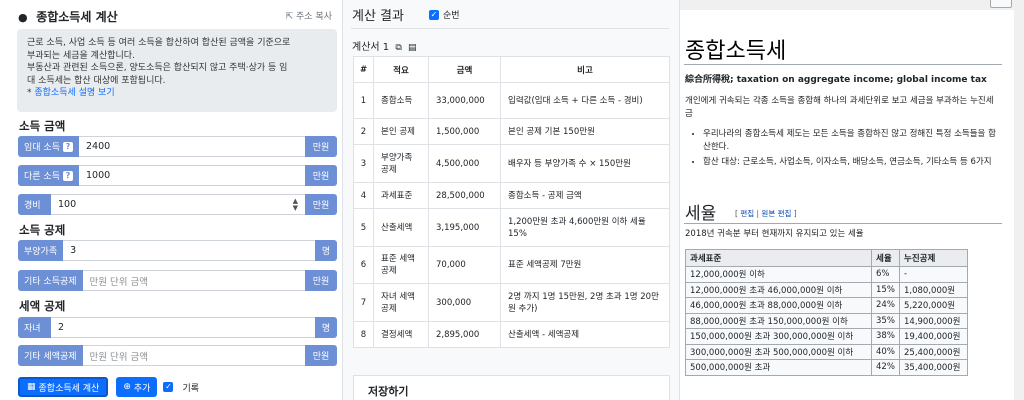 Image resolution: width=1024 pixels, height=400 pixels. I want to click on col-header: 과세표준, so click(778, 258).